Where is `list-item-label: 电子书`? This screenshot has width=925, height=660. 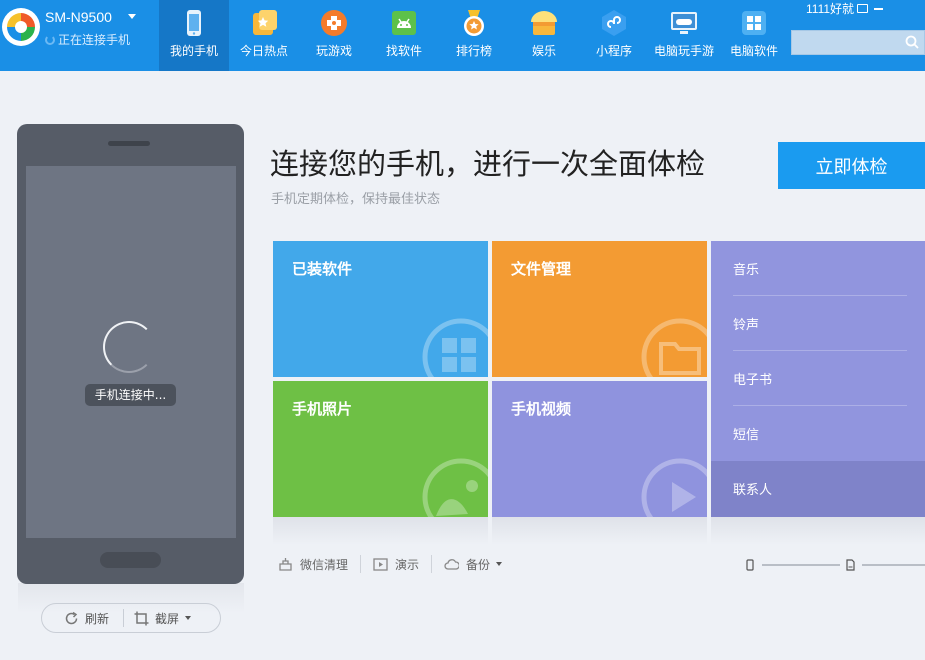 list-item-label: 电子书 is located at coordinates (753, 380).